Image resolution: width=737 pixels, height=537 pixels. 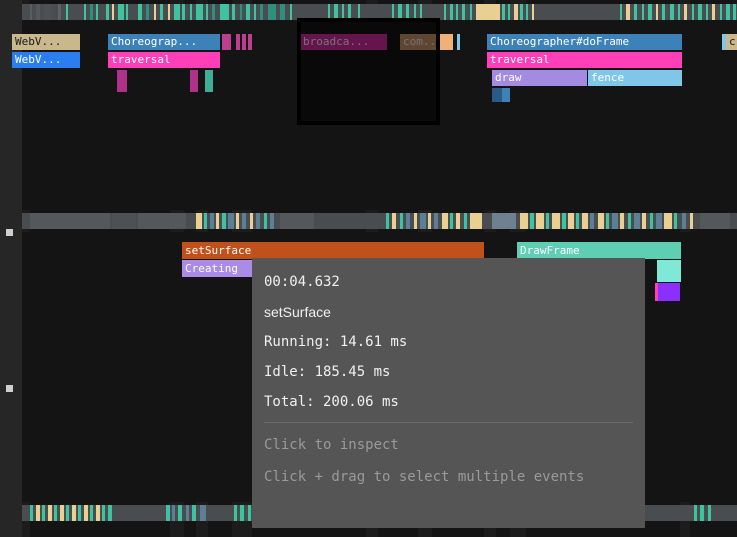 I want to click on slice-c: c, so click(x=731, y=42).